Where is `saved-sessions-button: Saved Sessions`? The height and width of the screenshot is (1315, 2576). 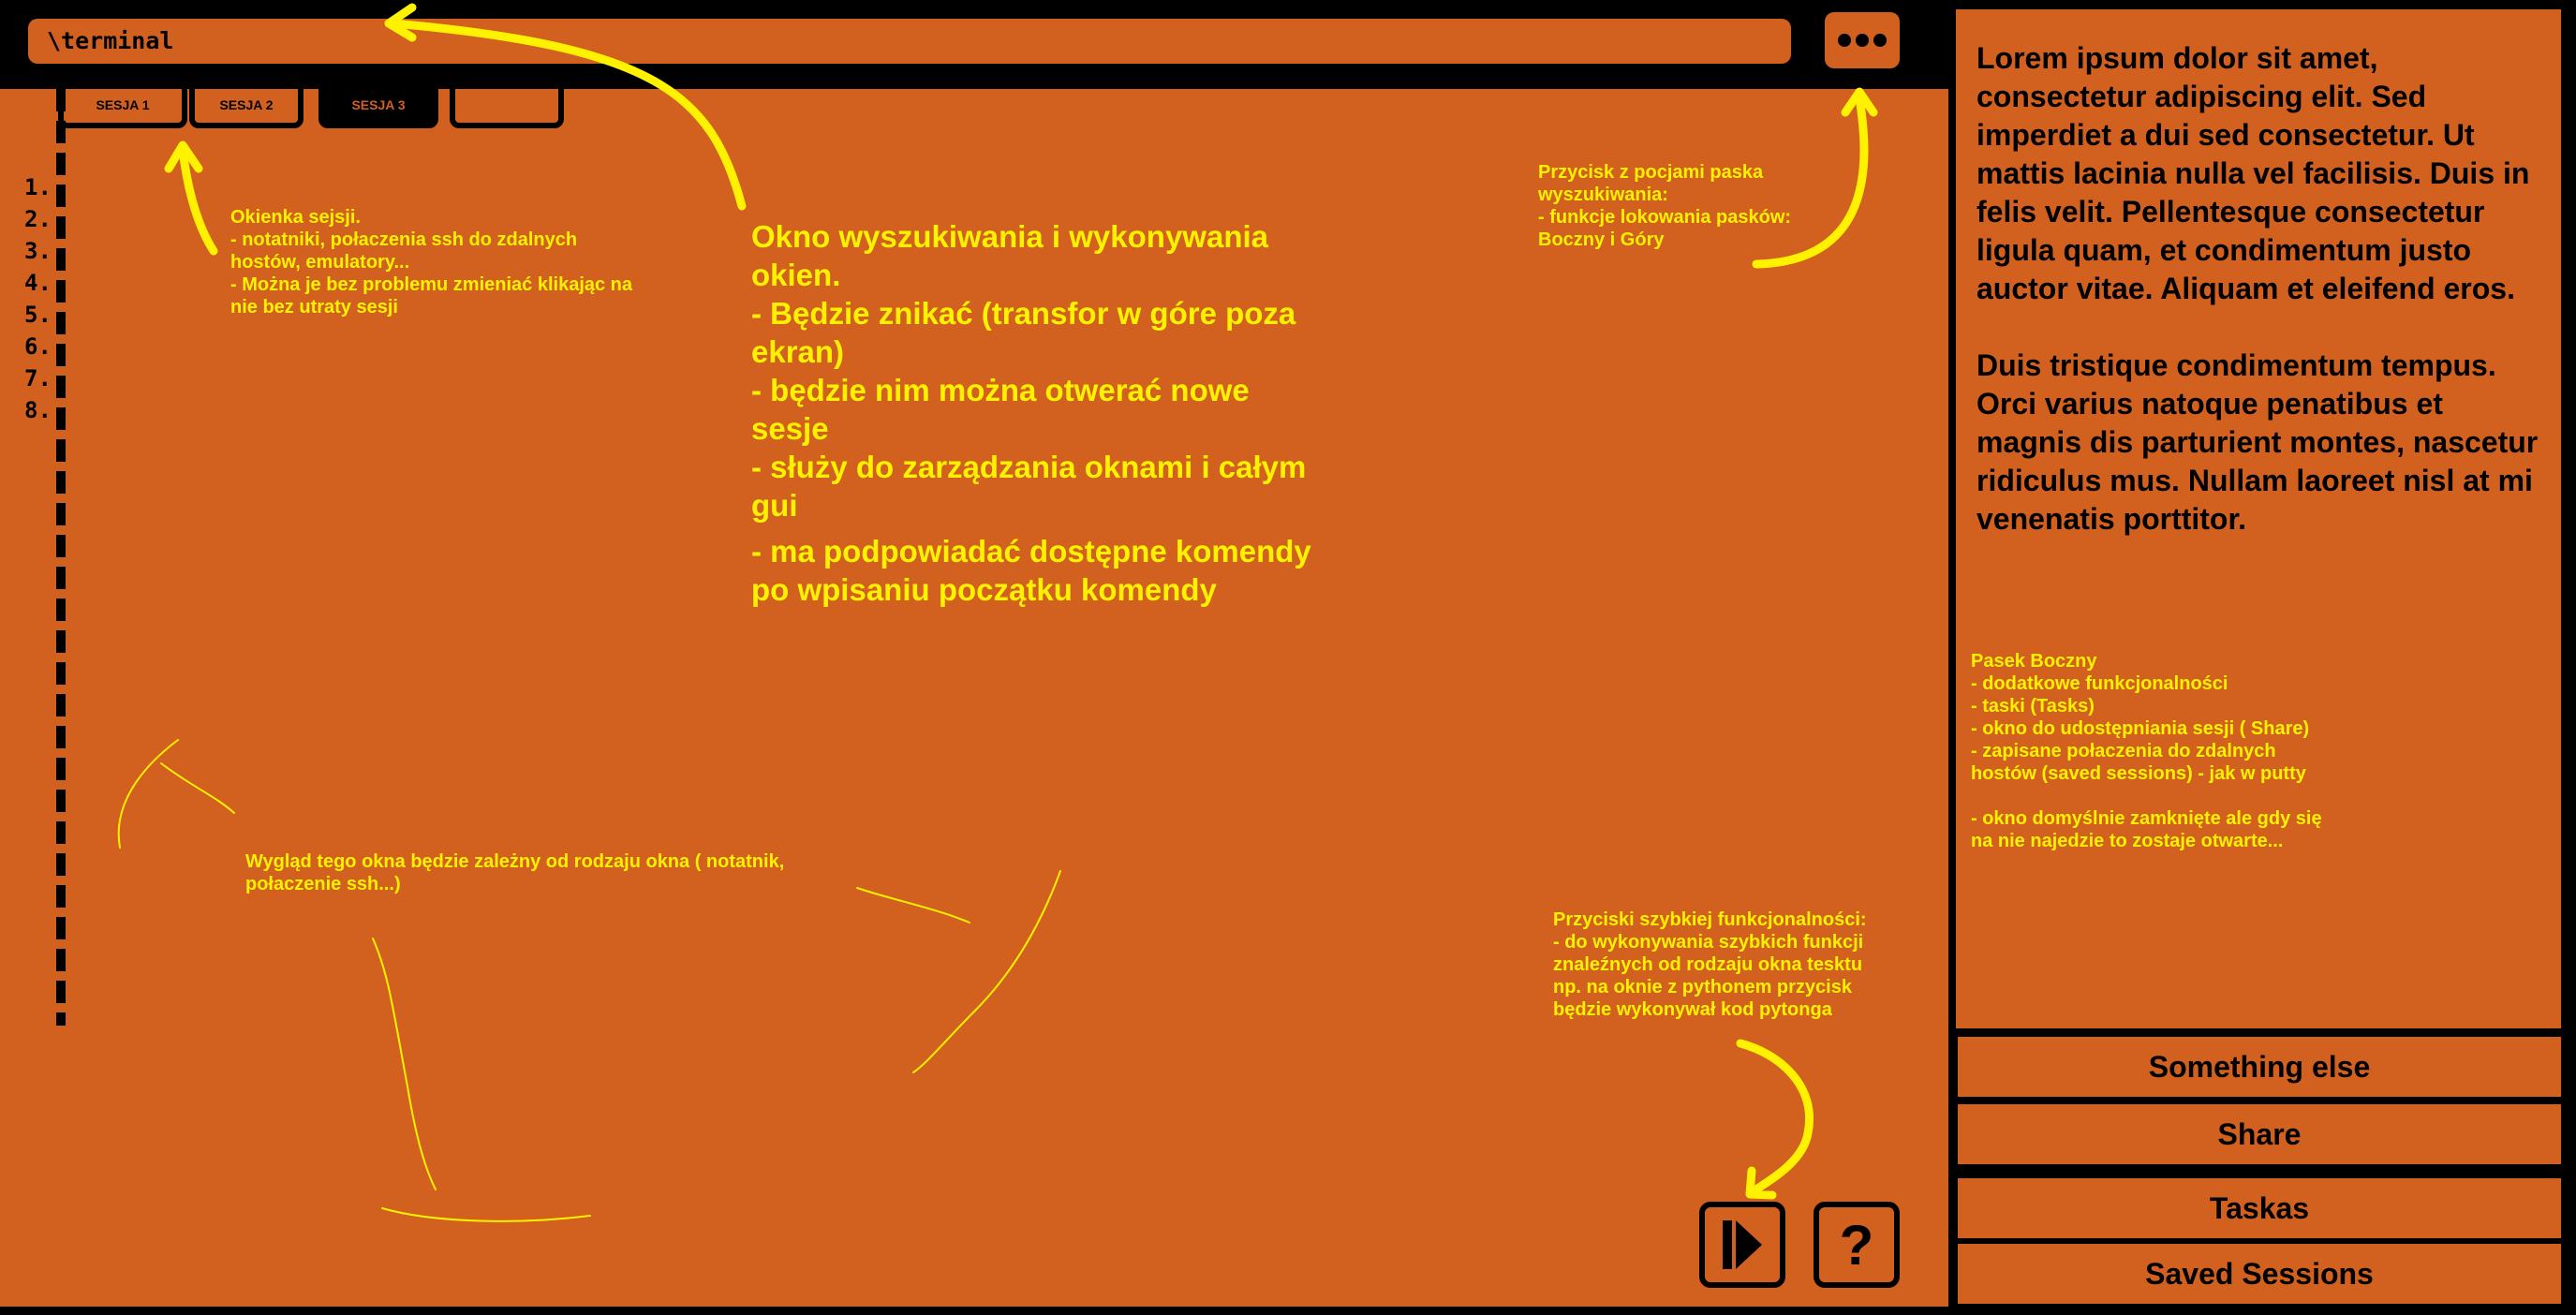
saved-sessions-button: Saved Sessions is located at coordinates (2259, 1274).